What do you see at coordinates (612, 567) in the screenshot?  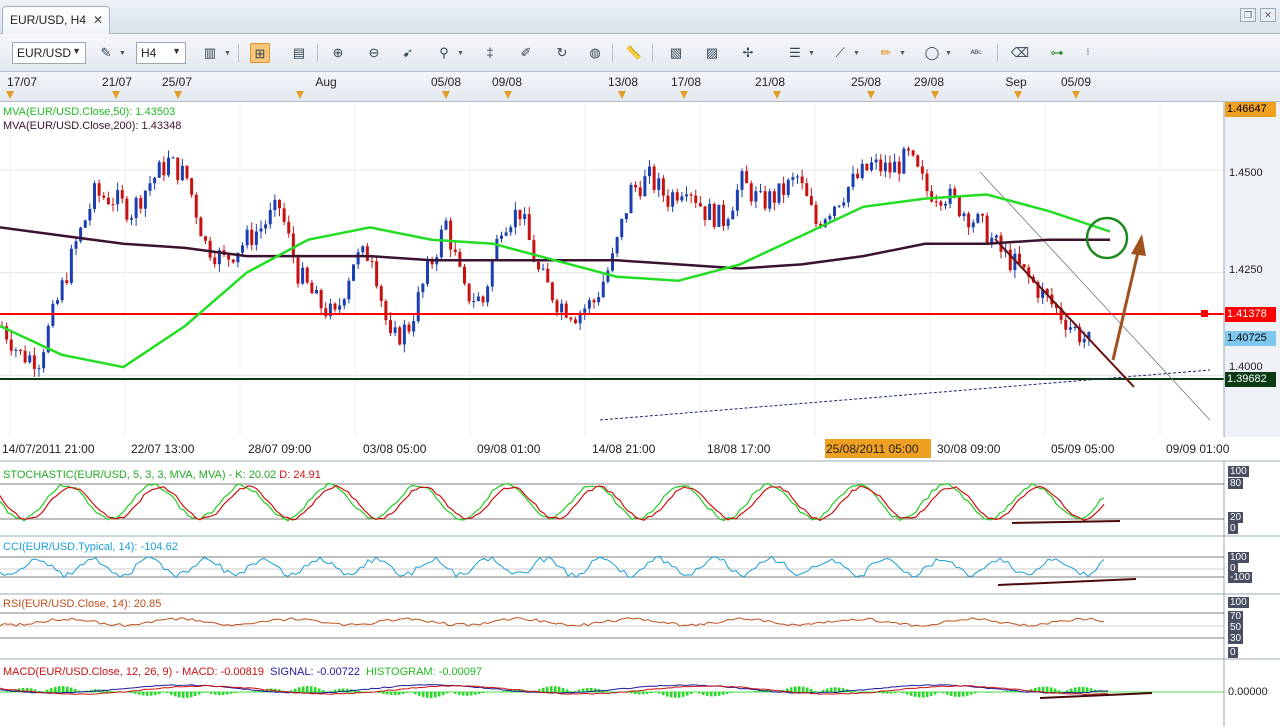 I see `cci-pane` at bounding box center [612, 567].